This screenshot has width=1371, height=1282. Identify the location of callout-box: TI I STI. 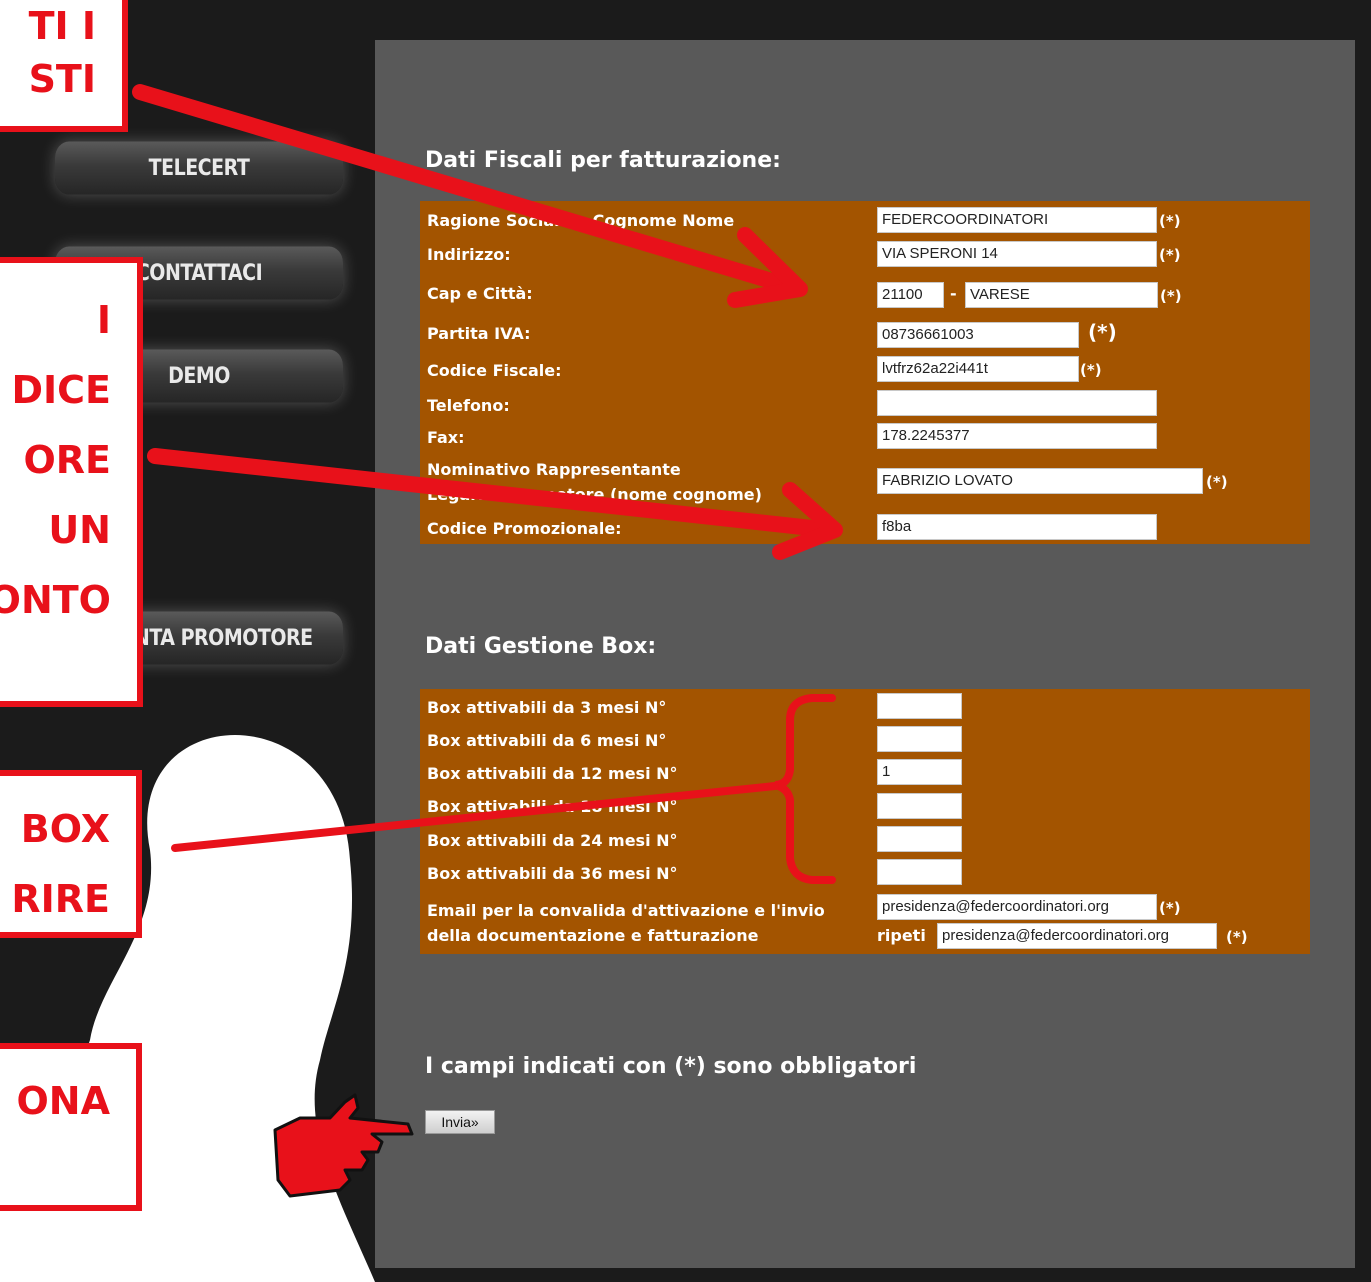
(64, 66).